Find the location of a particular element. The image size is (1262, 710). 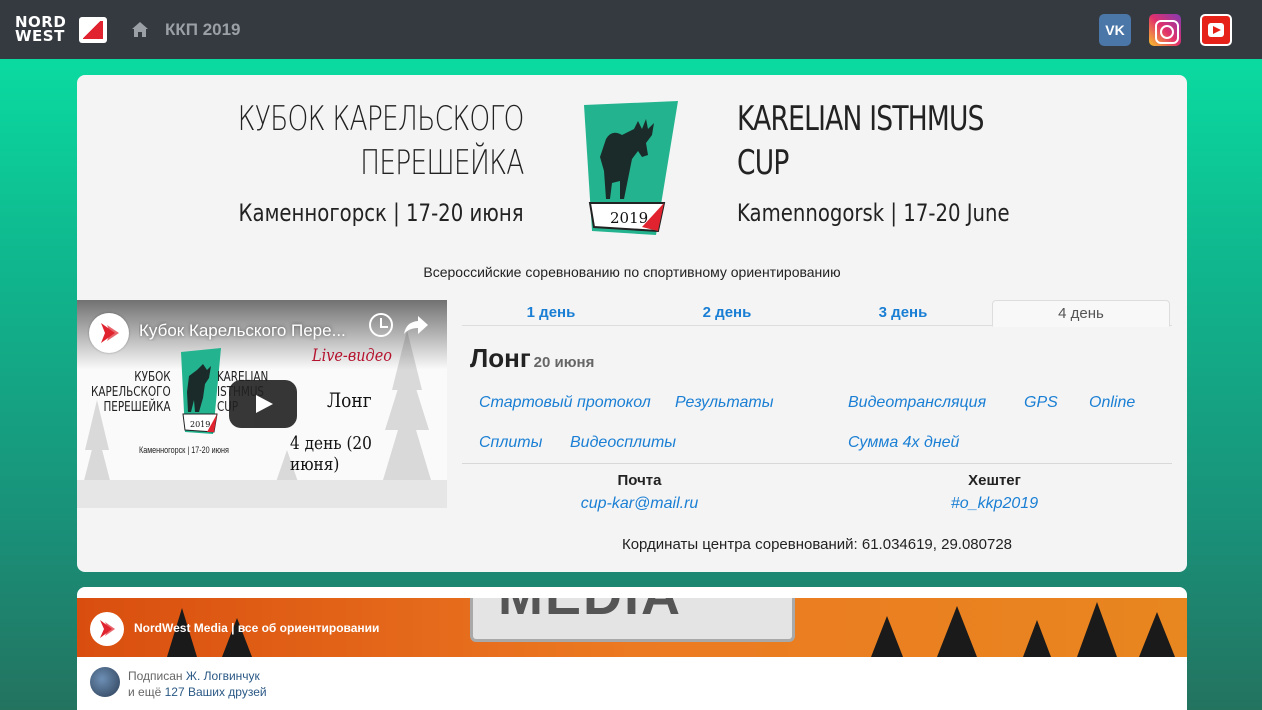

video-city: Каменногорск | 17-20 июня is located at coordinates (184, 450).